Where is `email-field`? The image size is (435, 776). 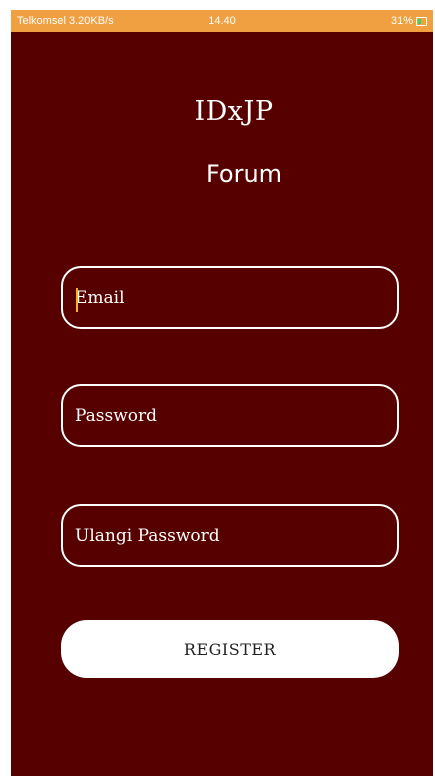
email-field is located at coordinates (230, 297).